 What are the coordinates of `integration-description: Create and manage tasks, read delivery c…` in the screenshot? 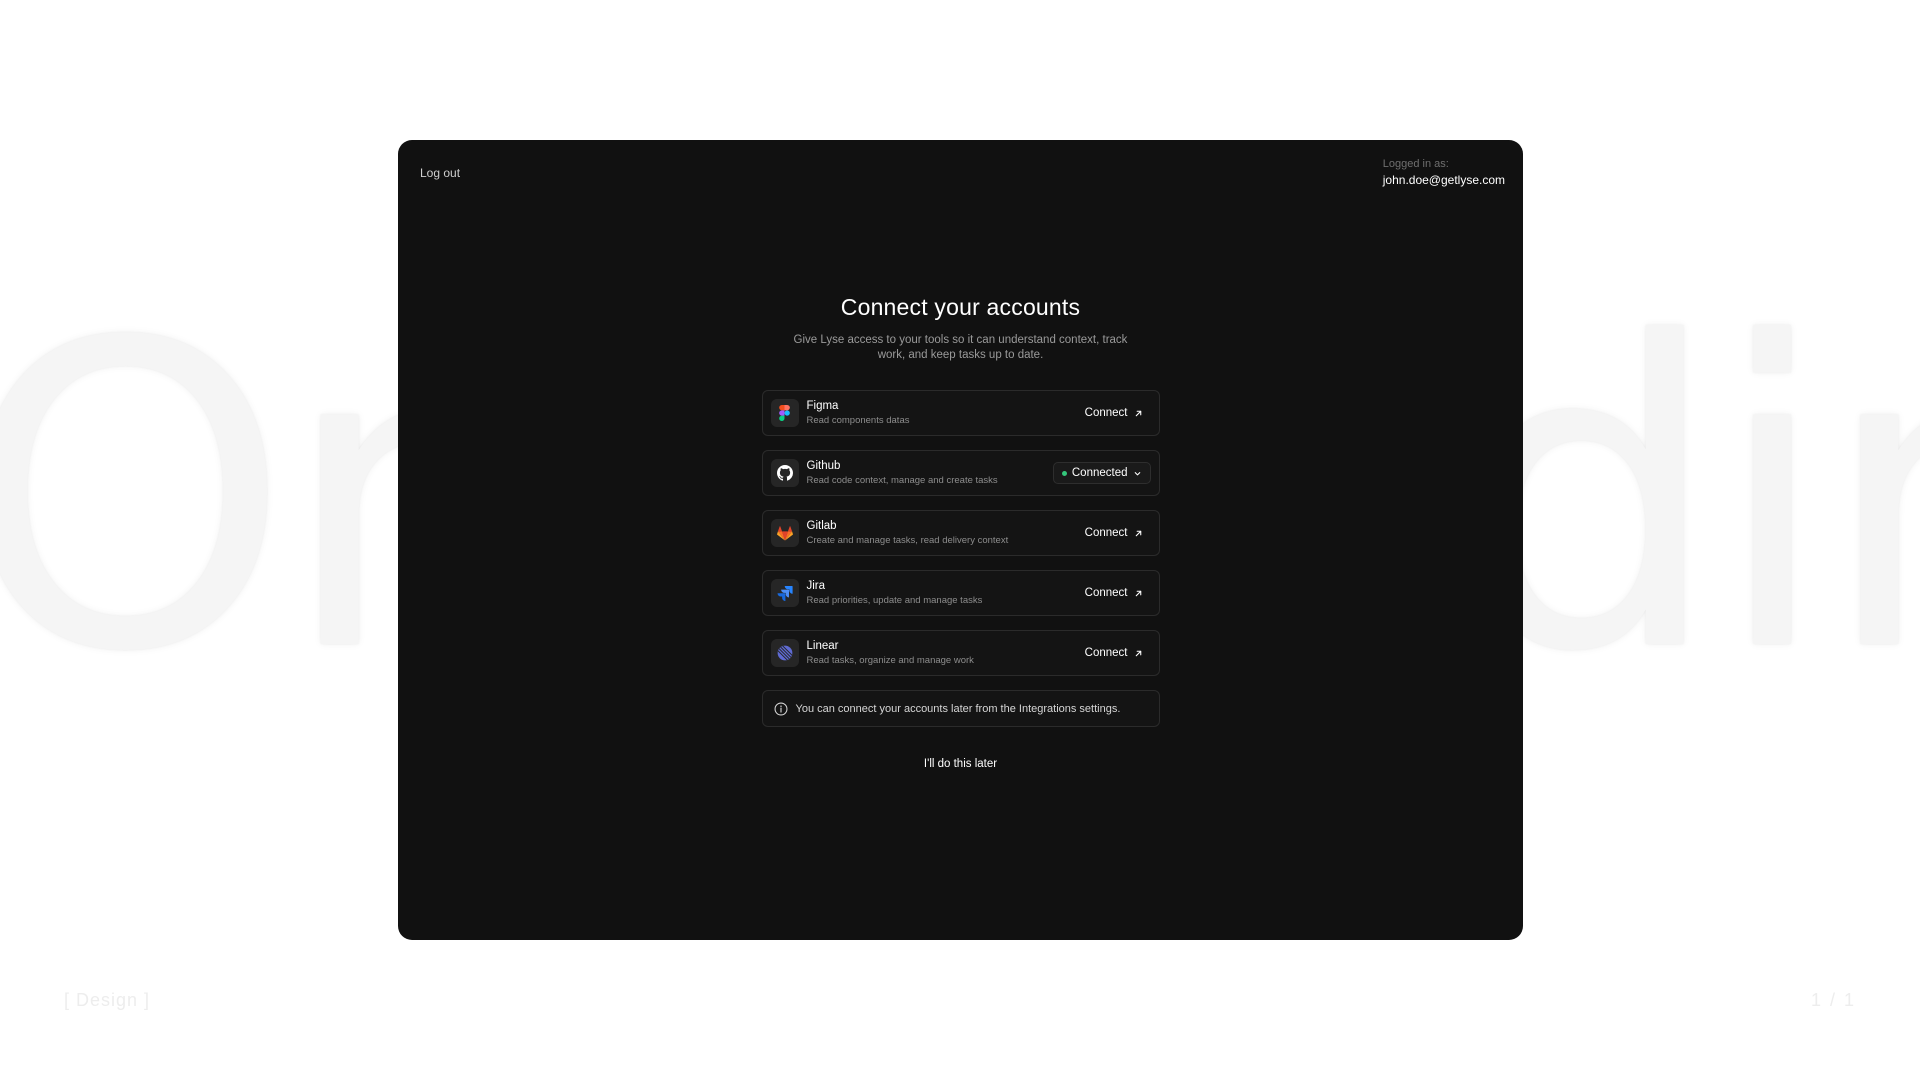 It's located at (907, 540).